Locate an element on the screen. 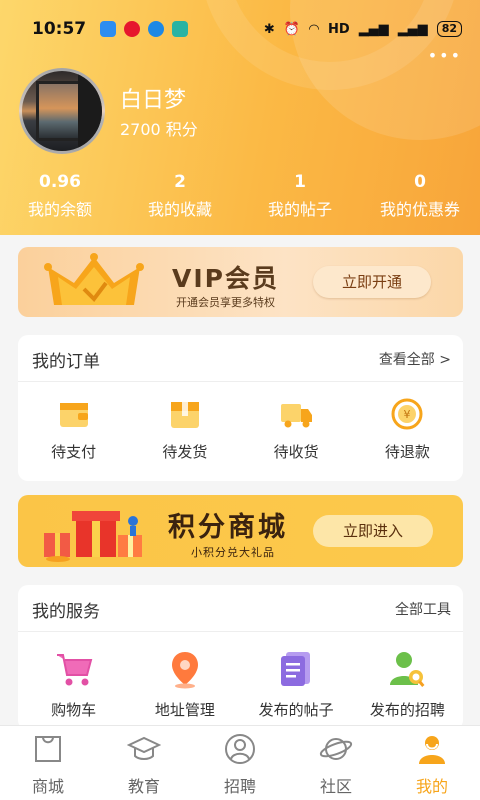  order-pending-refund: ¥ 待退款 is located at coordinates (407, 429).